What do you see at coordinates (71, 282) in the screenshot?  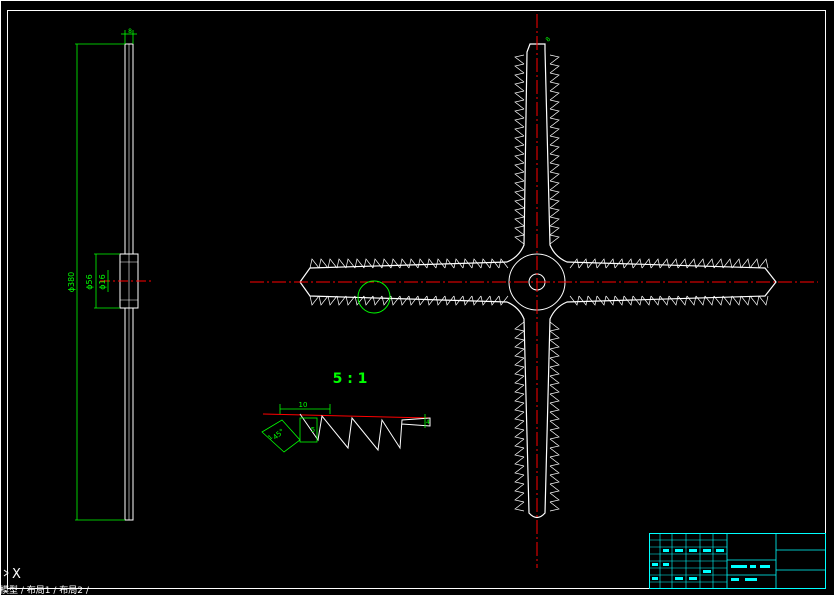 I see `dim-overall-diameter: ϕ380` at bounding box center [71, 282].